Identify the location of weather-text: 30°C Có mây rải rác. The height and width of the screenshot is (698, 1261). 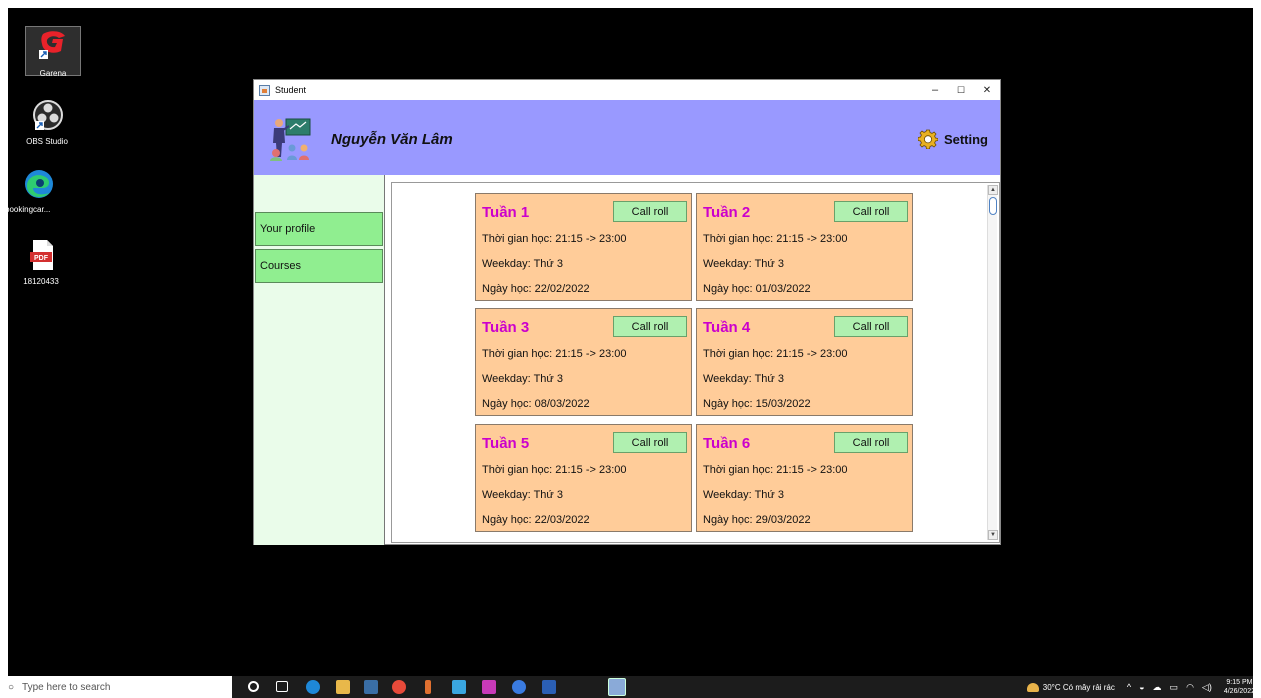
(1078, 687).